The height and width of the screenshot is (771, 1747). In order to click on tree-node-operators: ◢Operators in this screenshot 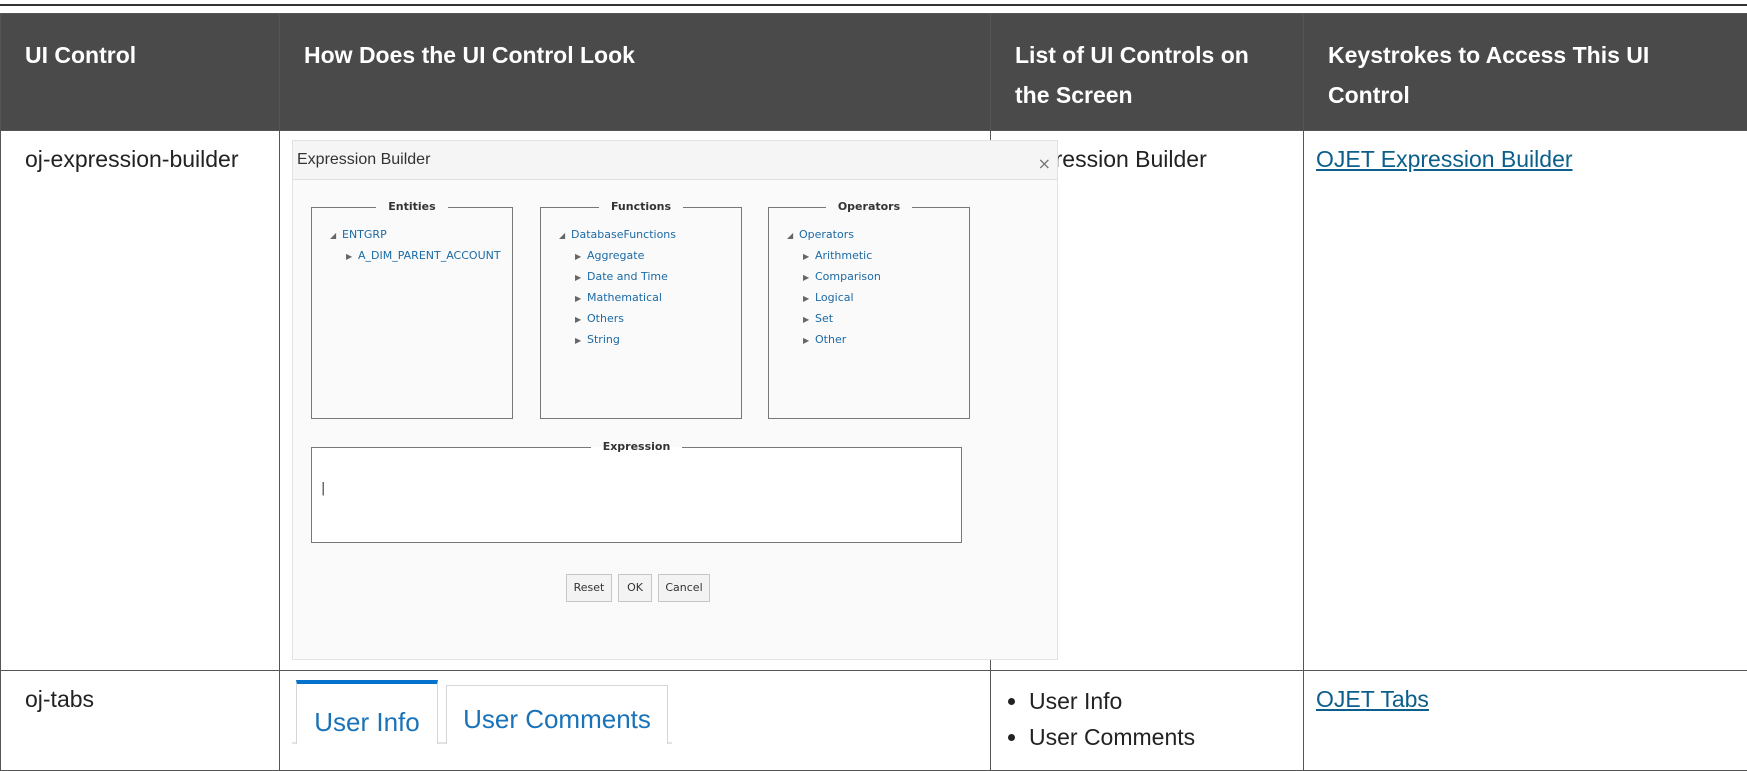, I will do `click(878, 235)`.